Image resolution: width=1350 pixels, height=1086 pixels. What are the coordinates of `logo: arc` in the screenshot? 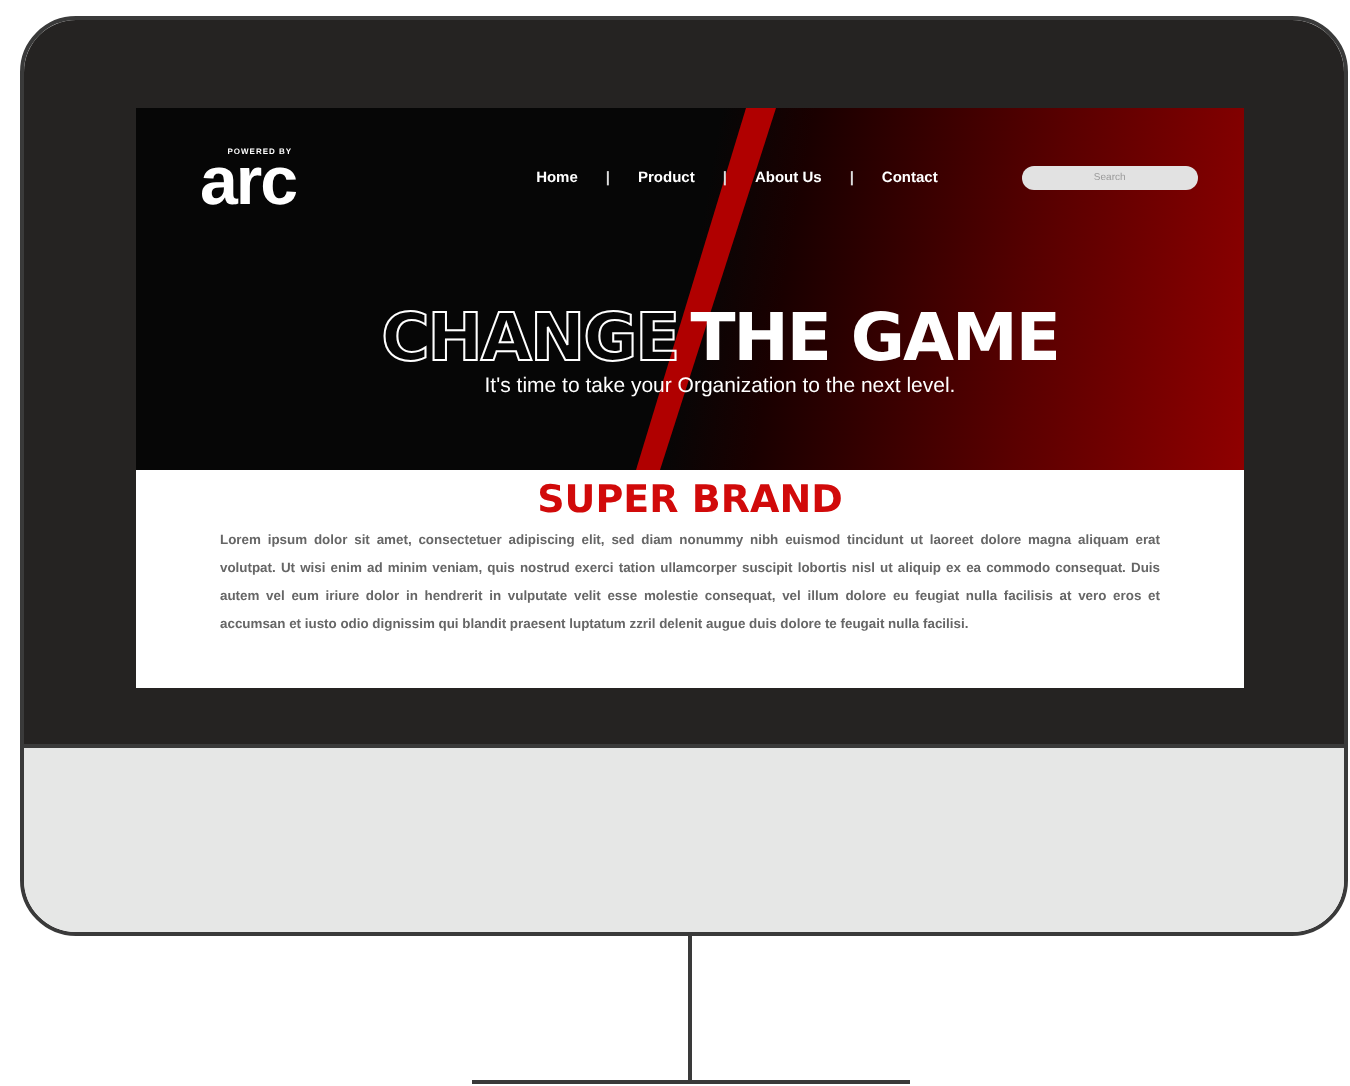 It's located at (248, 182).